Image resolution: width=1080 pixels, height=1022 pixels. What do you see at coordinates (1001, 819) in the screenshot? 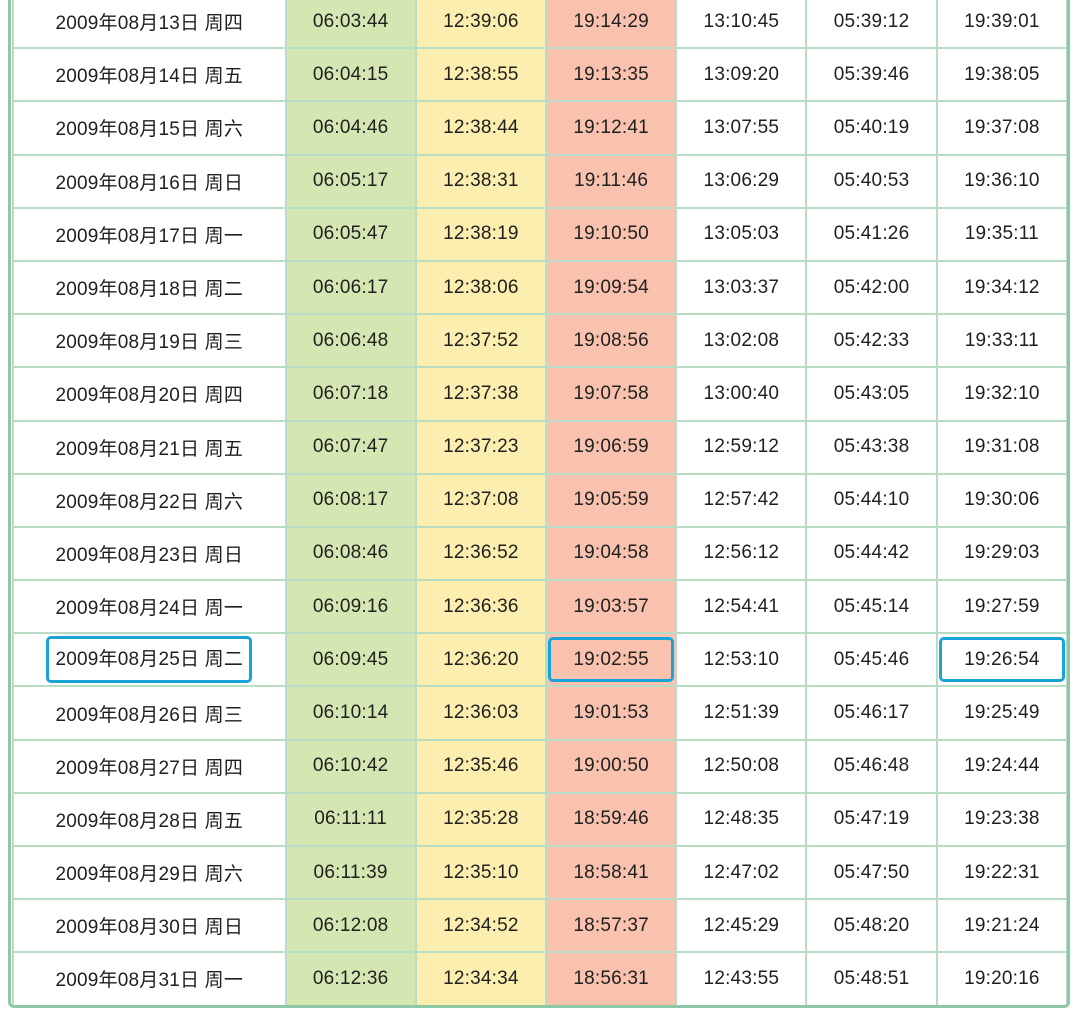
I see `time-cell-6: 19:23:38` at bounding box center [1001, 819].